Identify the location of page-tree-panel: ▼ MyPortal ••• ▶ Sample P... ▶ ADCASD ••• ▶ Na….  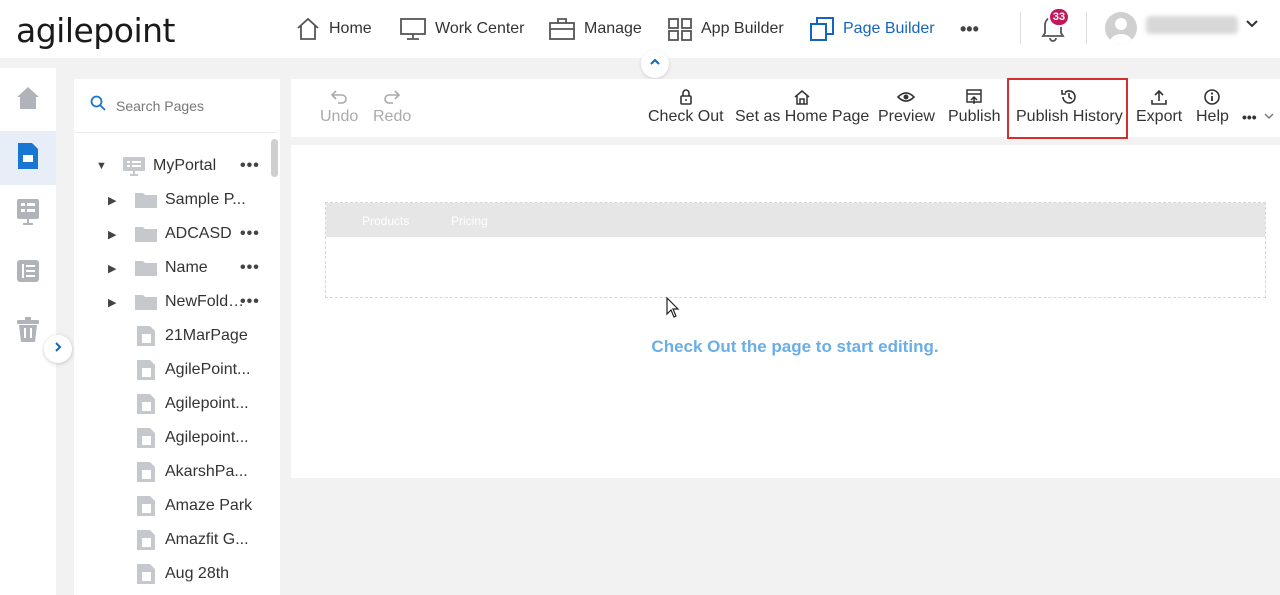
(177, 337).